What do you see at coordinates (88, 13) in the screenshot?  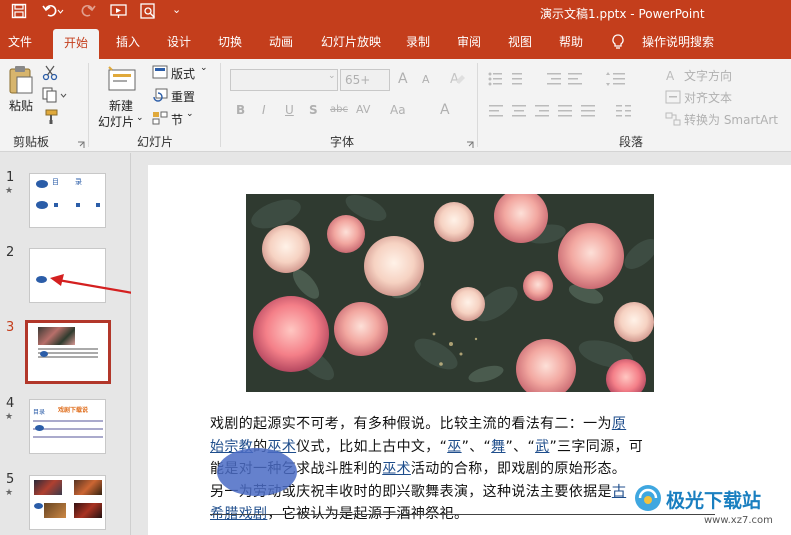 I see `redo-icon` at bounding box center [88, 13].